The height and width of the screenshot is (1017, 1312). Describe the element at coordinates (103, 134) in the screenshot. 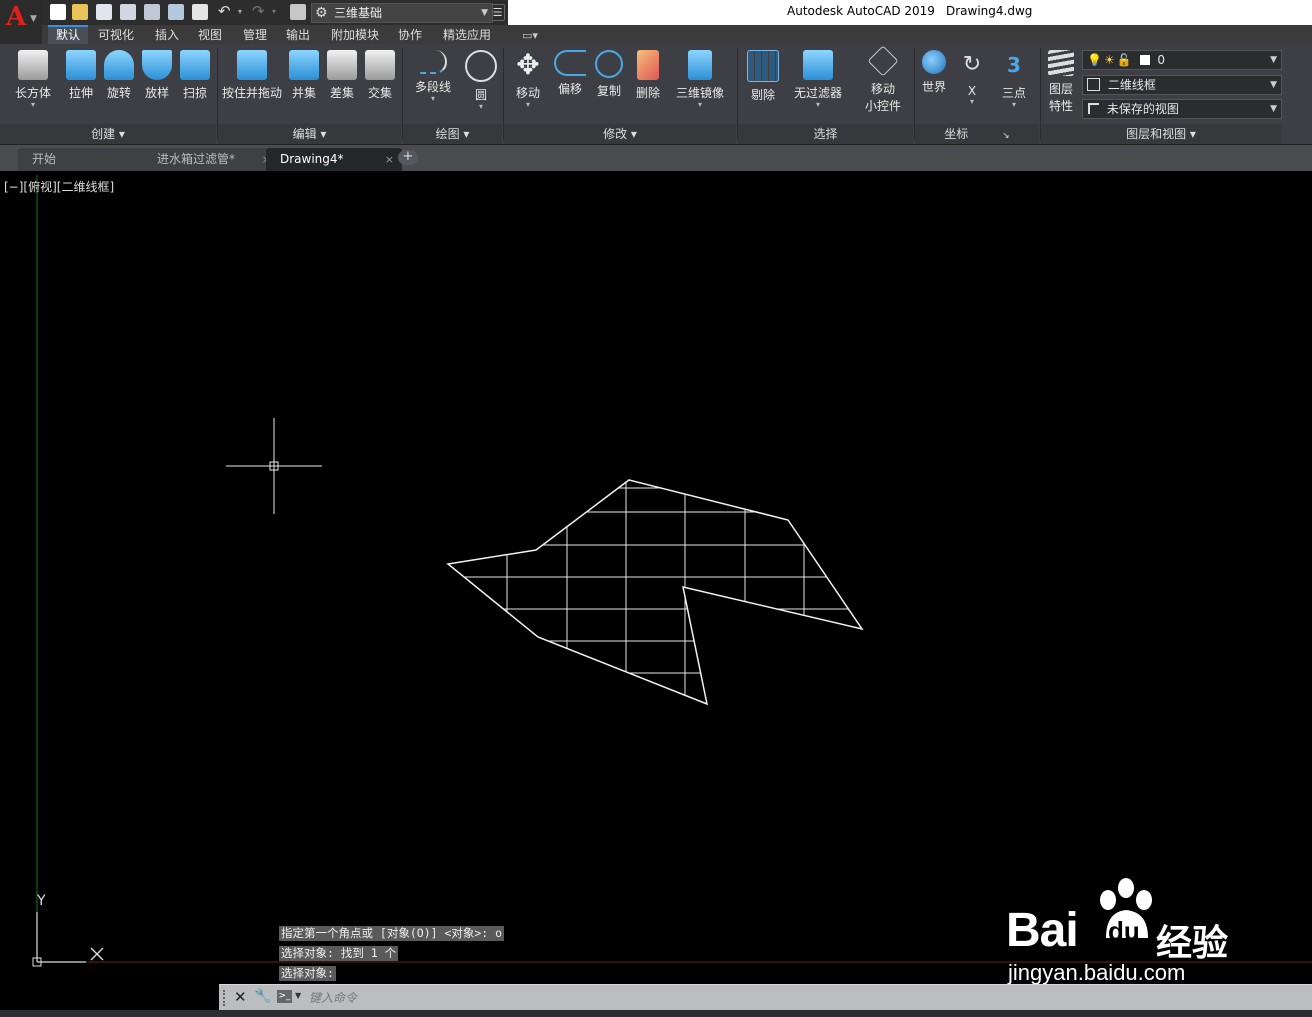

I see `panel-create-title: 创建` at that location.